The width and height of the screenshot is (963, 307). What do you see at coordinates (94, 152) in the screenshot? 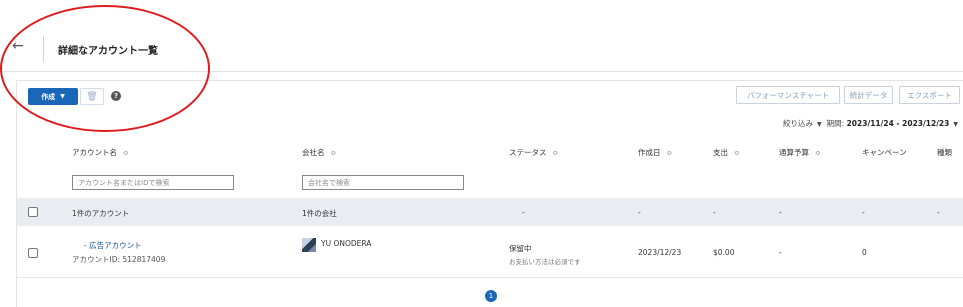
I see `column-label: アカウント名` at bounding box center [94, 152].